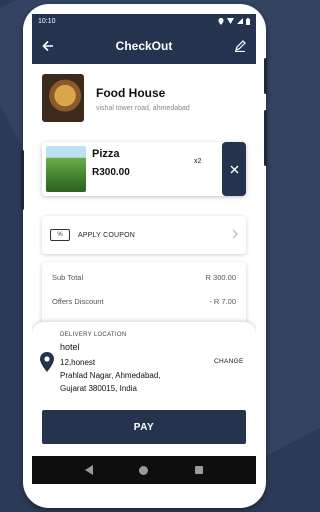 Image resolution: width=320 pixels, height=512 pixels. I want to click on cart-item-name: Pizza, so click(106, 154).